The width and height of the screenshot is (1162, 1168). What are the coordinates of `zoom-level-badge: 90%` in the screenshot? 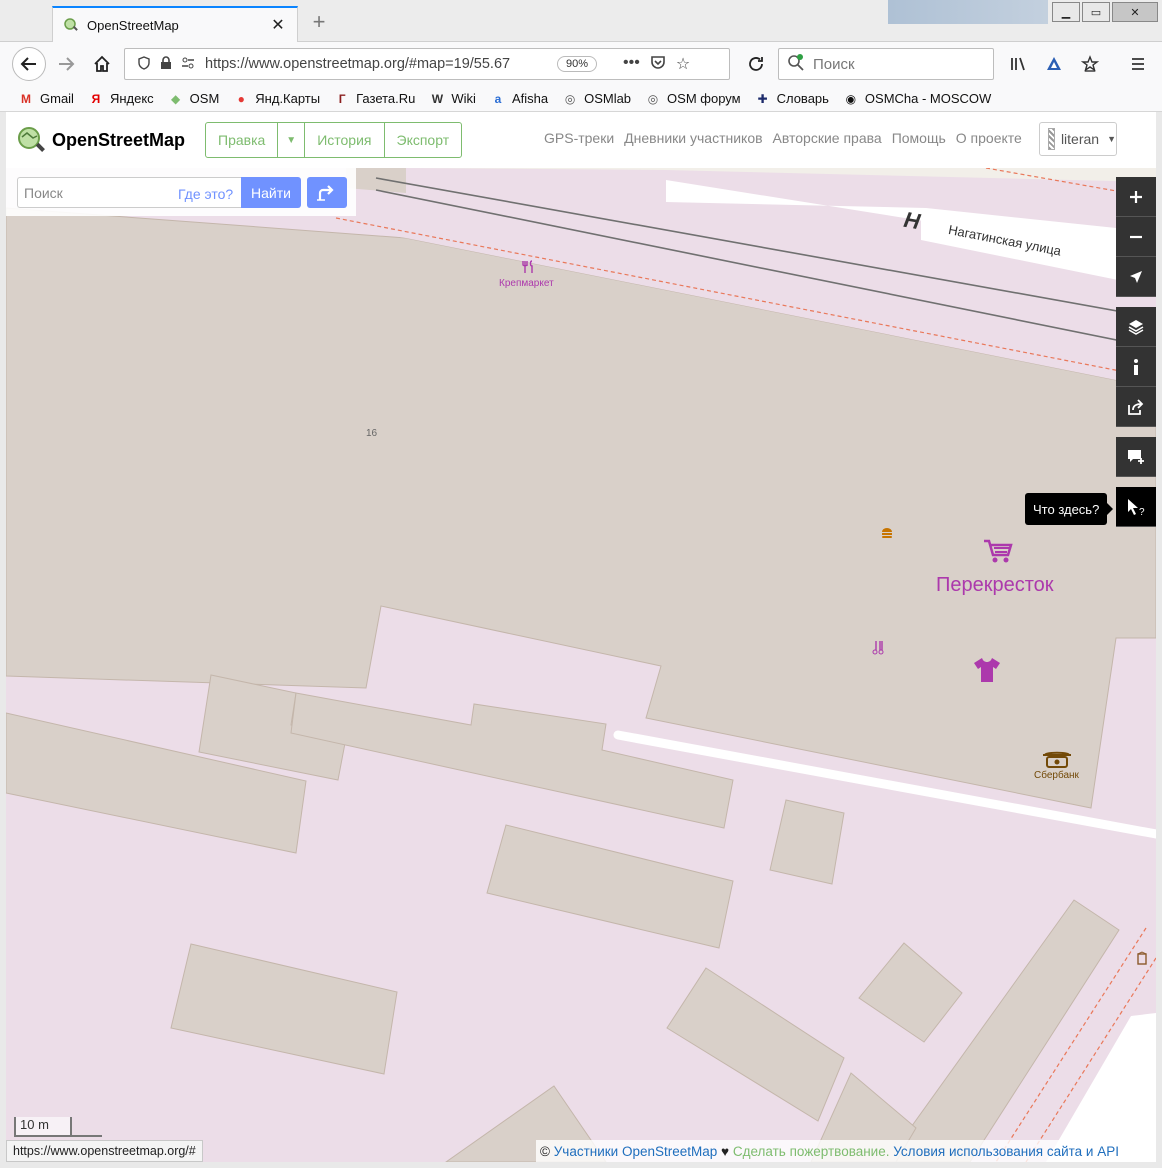 It's located at (577, 64).